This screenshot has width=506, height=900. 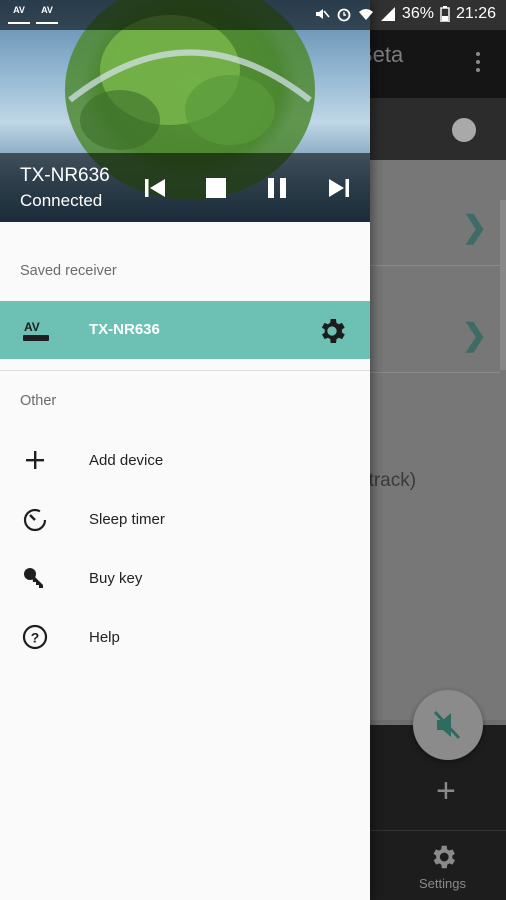 What do you see at coordinates (387, 14) in the screenshot?
I see `signal-icon` at bounding box center [387, 14].